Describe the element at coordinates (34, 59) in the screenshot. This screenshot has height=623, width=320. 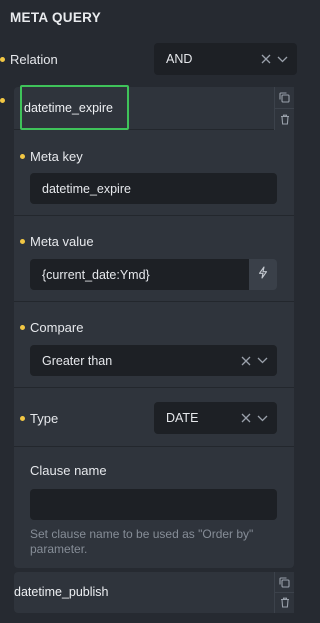
I see `relation-label: Relation` at that location.